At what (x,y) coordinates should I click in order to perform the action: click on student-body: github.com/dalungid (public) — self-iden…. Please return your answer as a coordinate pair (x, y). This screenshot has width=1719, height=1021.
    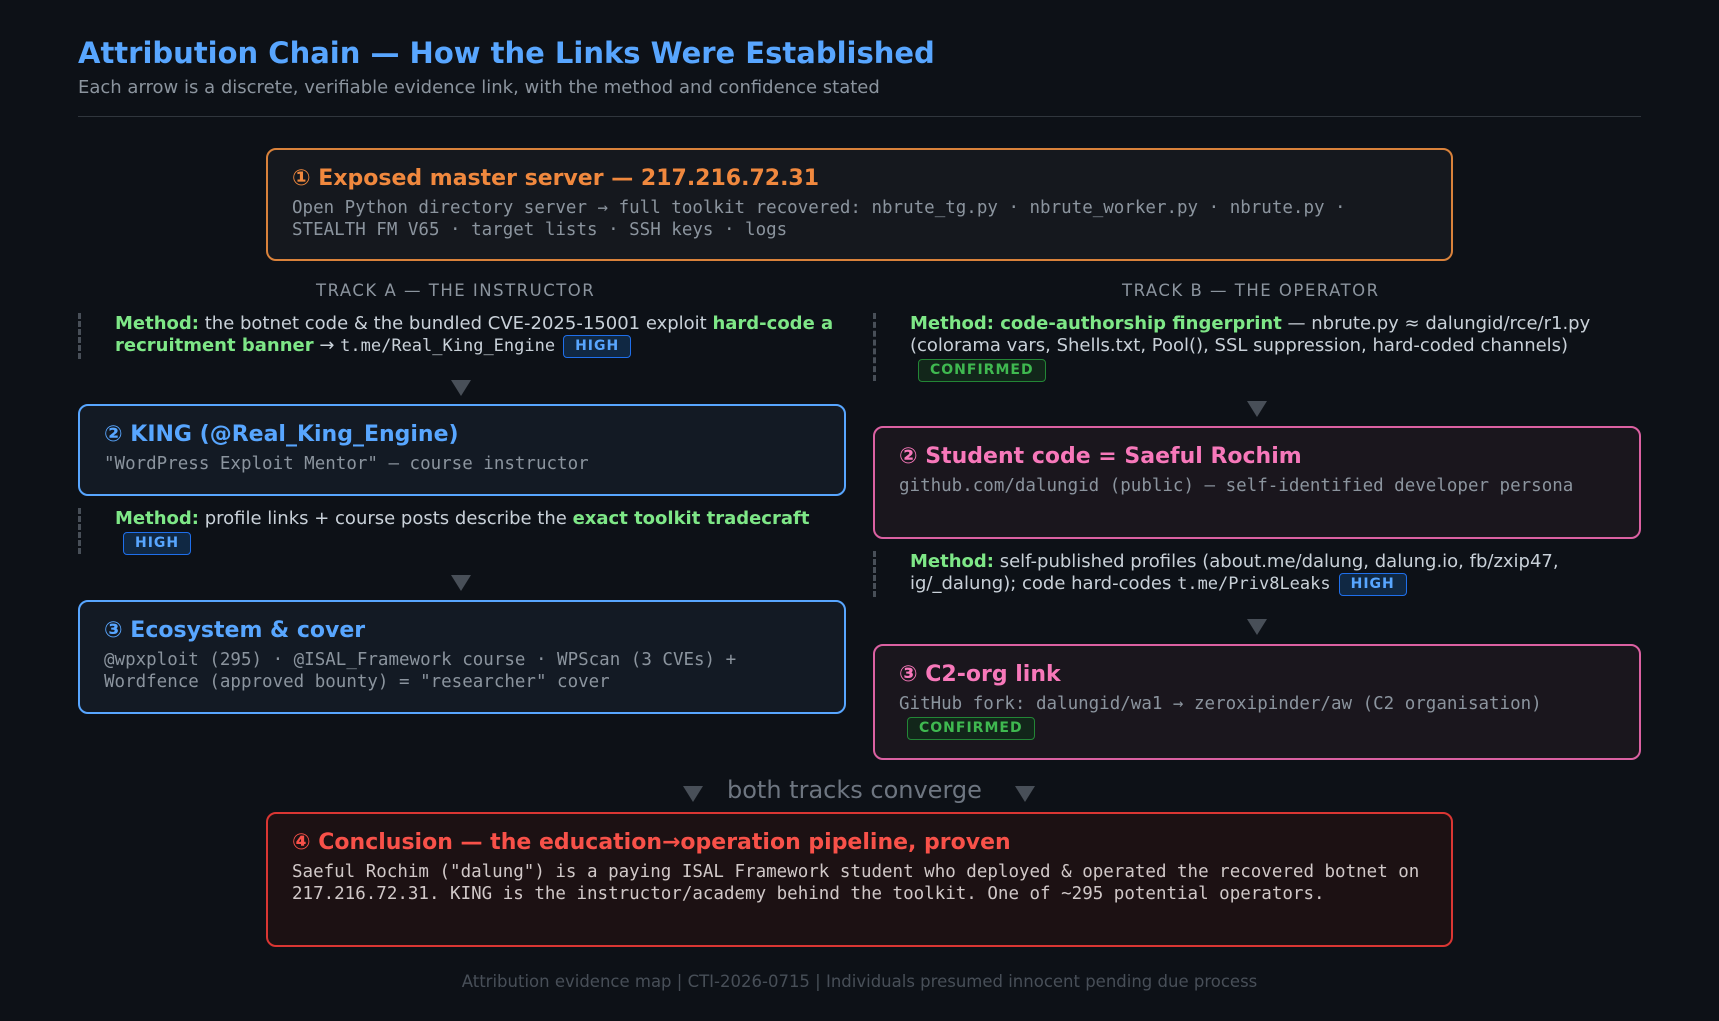
    Looking at the image, I should click on (1236, 486).